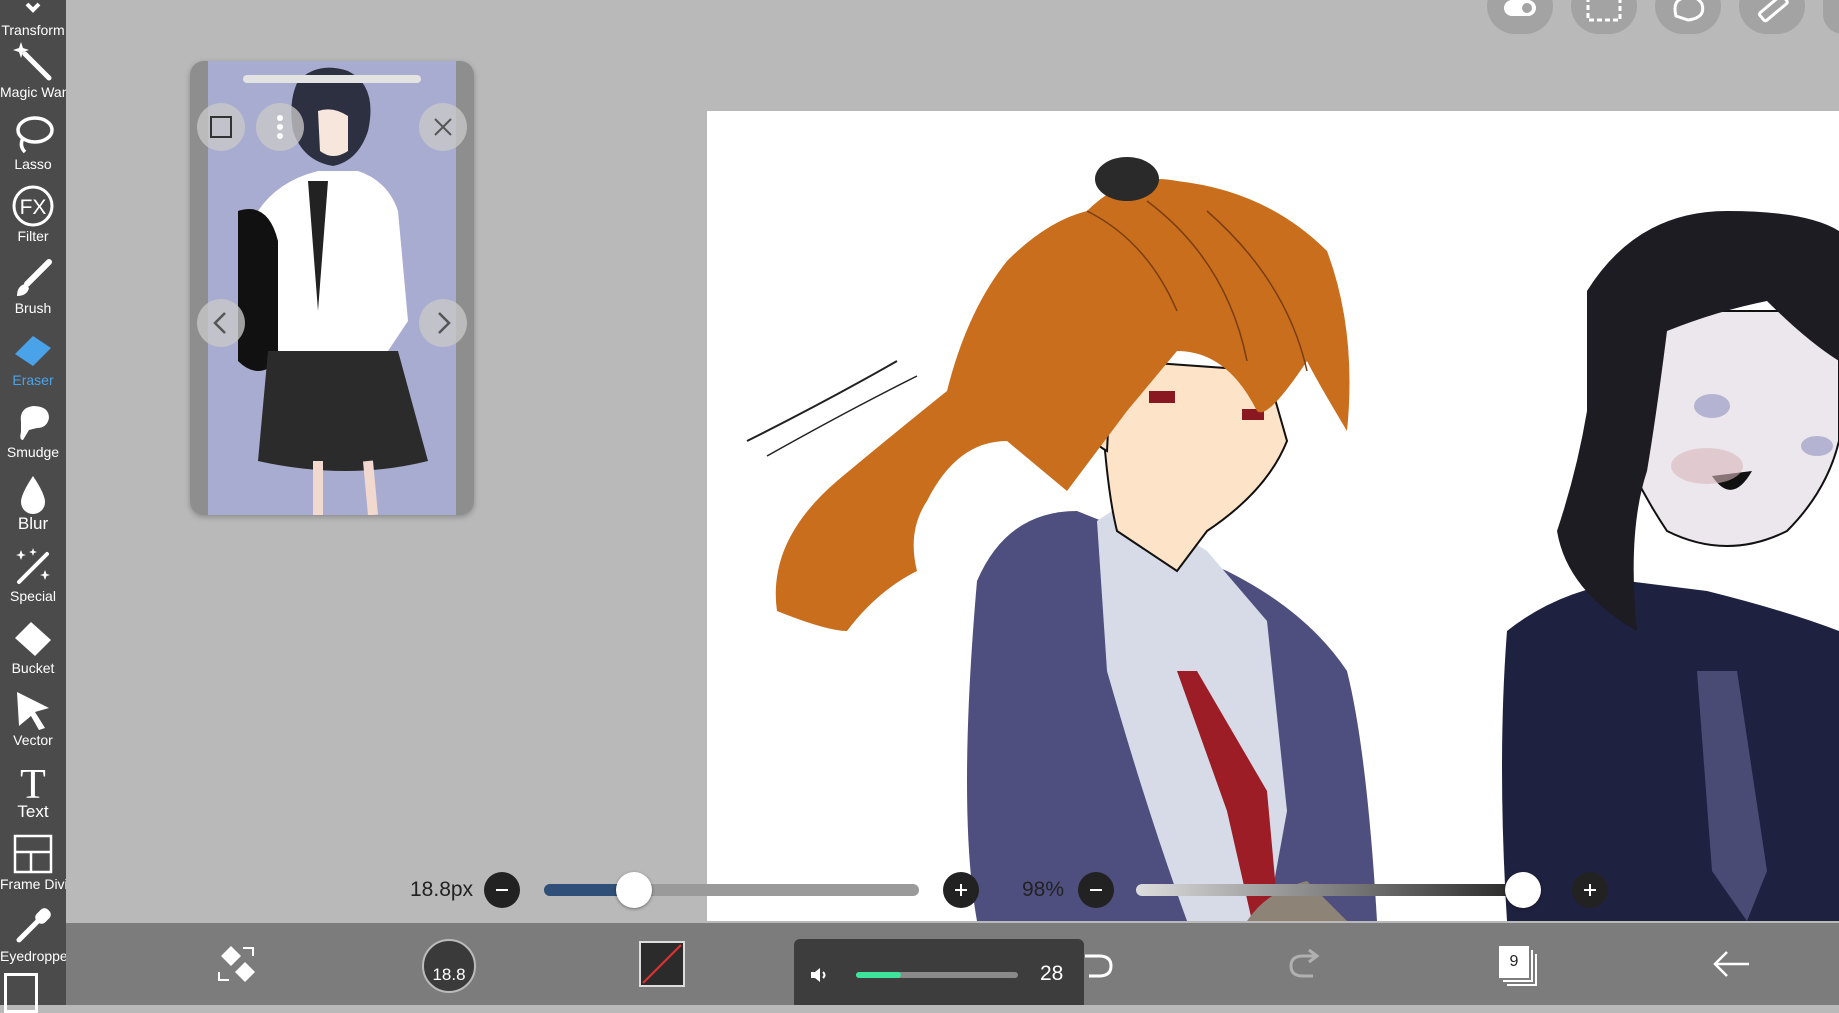  I want to click on reference-menu-button, so click(280, 127).